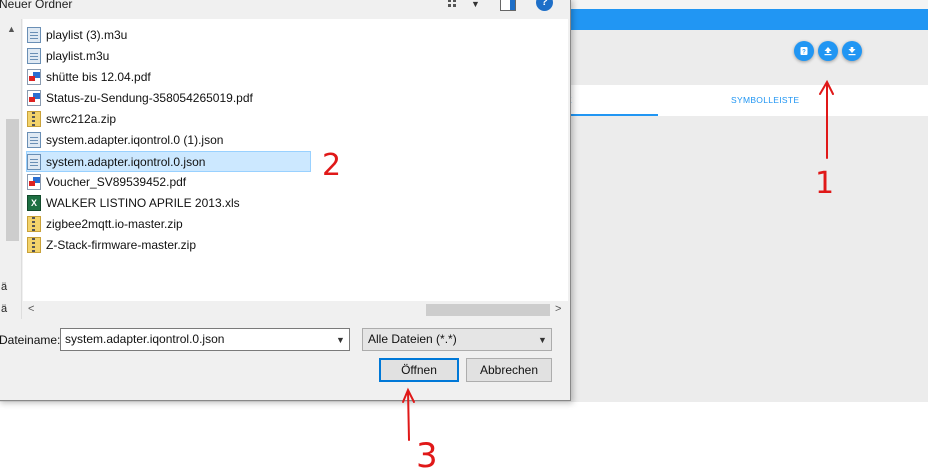  Describe the element at coordinates (427, 456) in the screenshot. I see `annotation-step-3: 3` at that location.